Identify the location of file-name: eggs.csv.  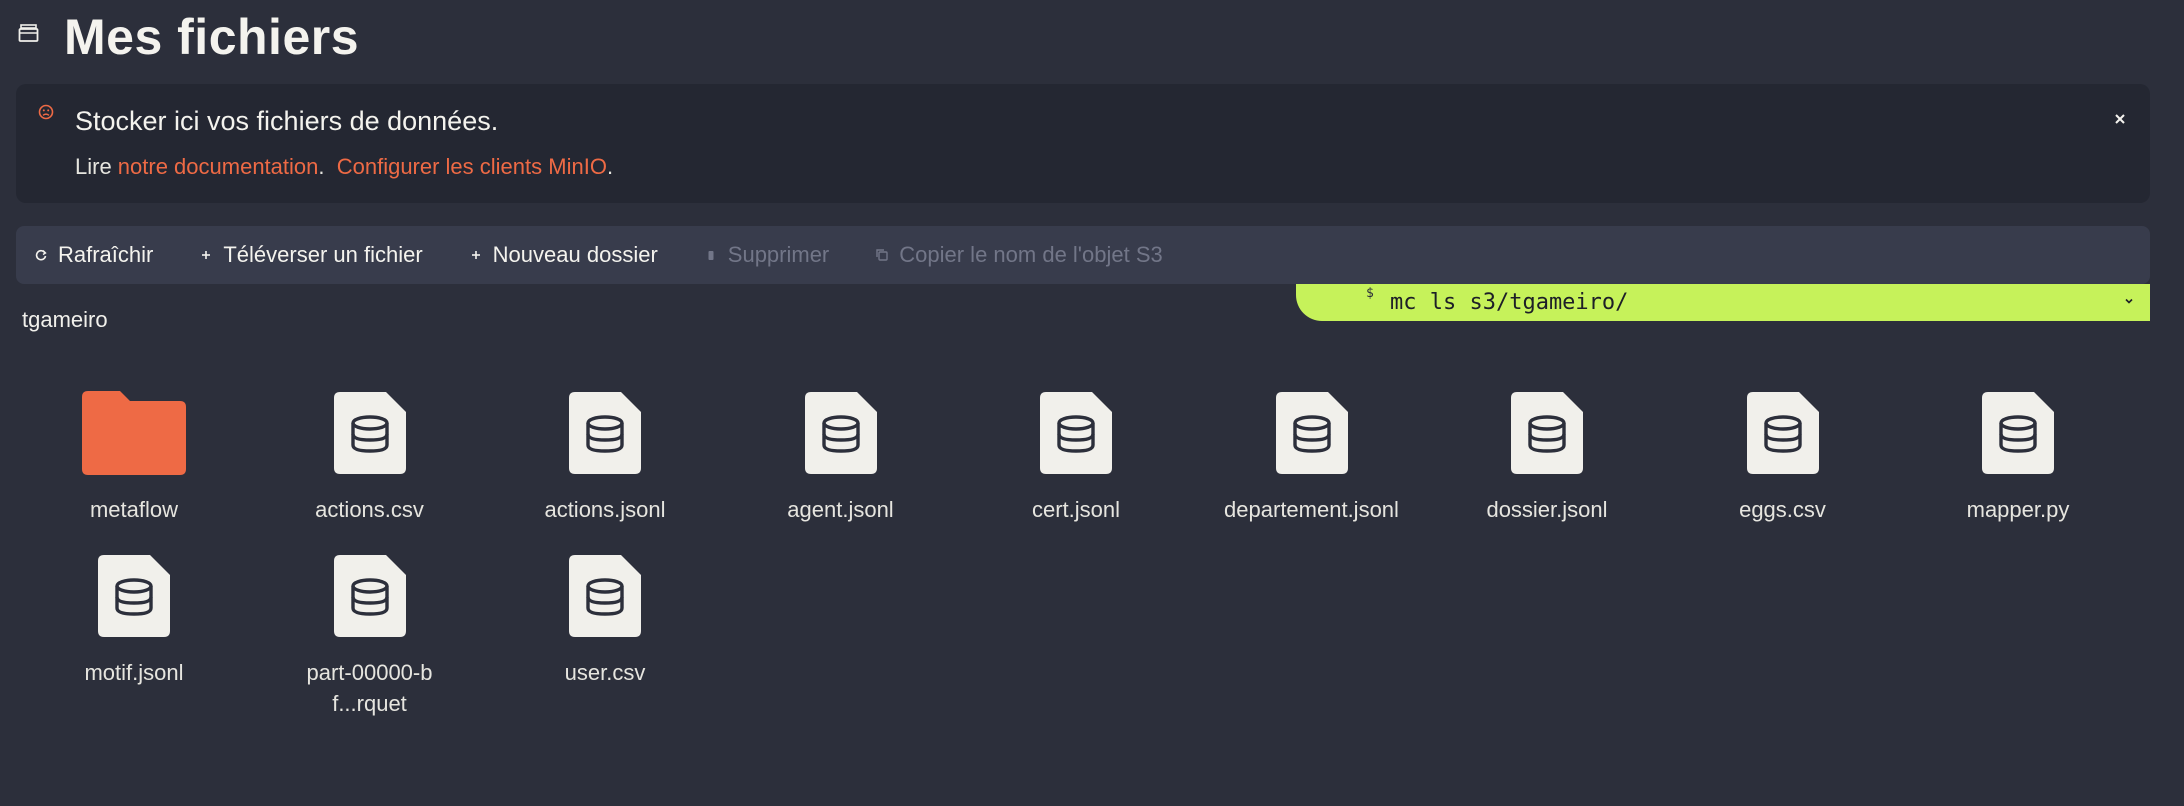
(1782, 509).